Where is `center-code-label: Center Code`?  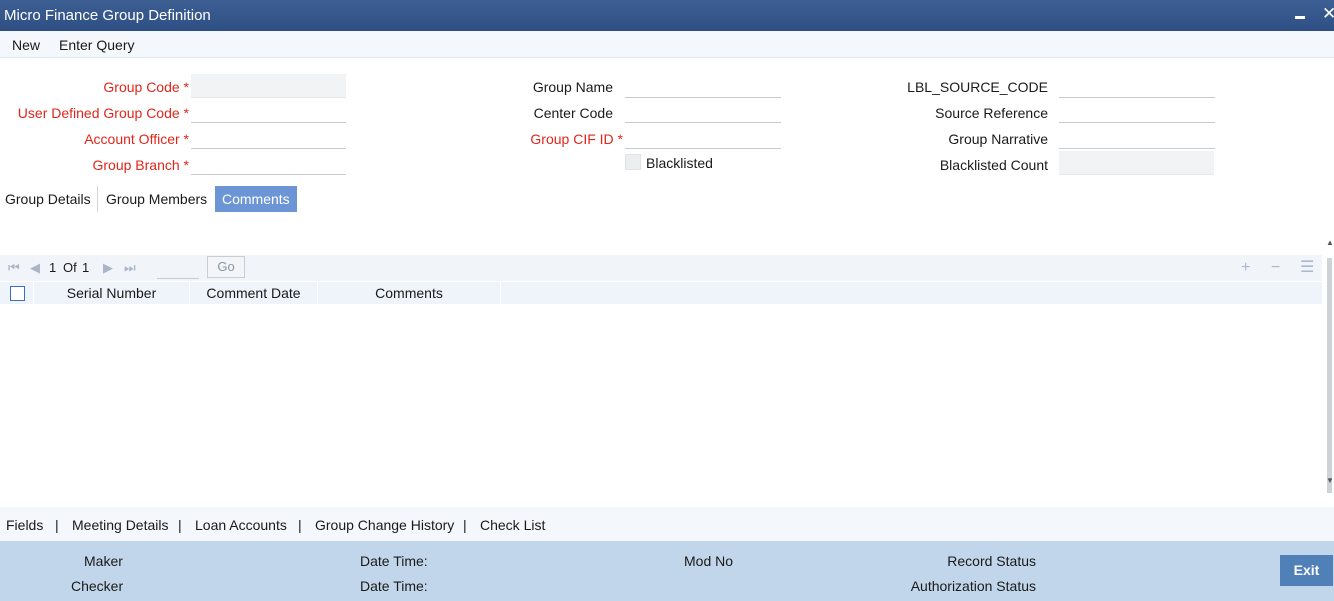
center-code-label: Center Code is located at coordinates (573, 113).